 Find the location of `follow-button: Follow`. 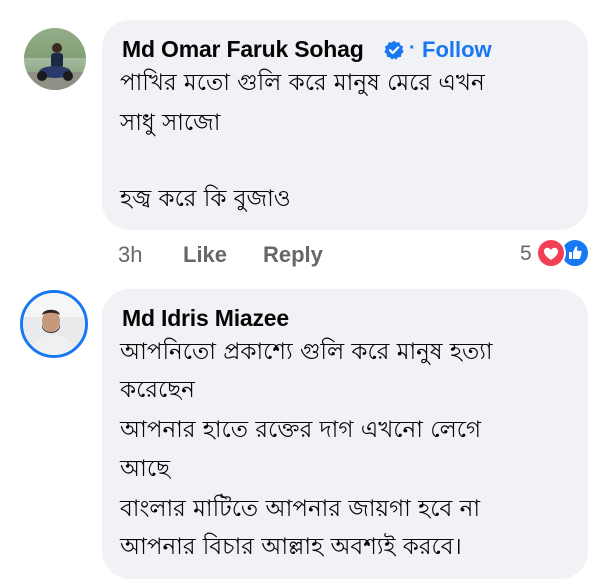

follow-button: Follow is located at coordinates (457, 50).